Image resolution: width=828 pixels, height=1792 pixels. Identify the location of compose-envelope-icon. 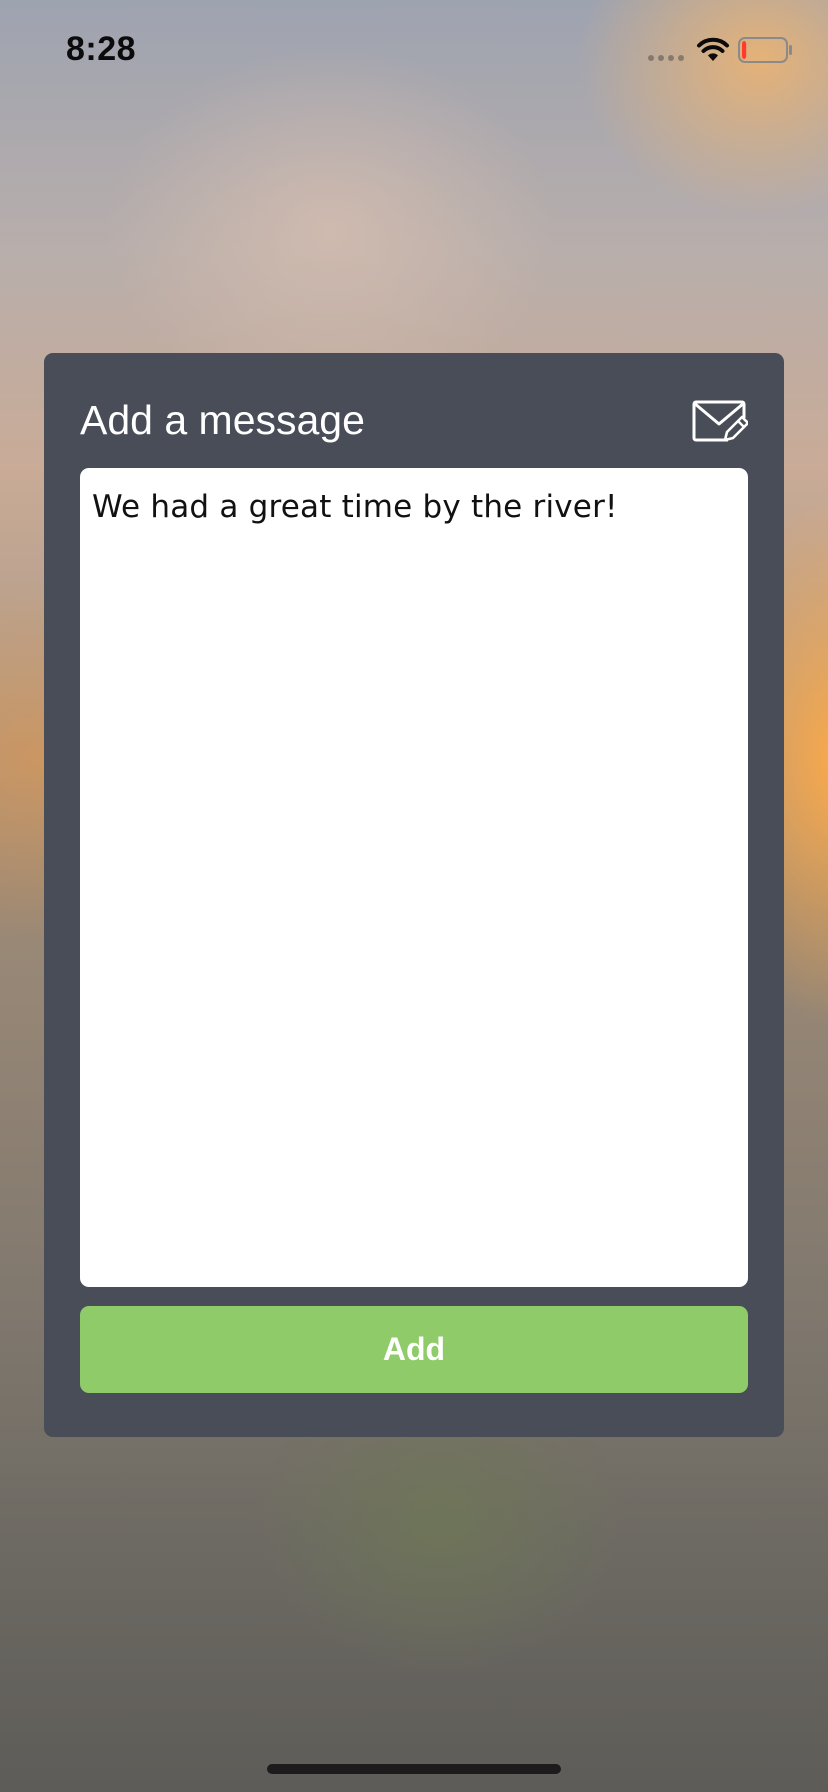
(720, 421).